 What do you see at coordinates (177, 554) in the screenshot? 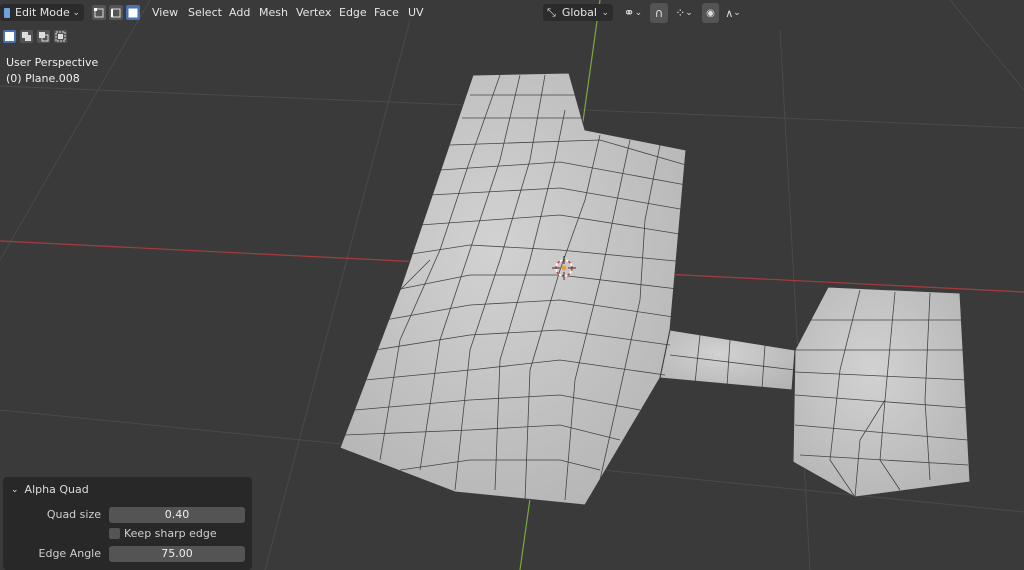
I see `edge-angle-field: 75.00` at bounding box center [177, 554].